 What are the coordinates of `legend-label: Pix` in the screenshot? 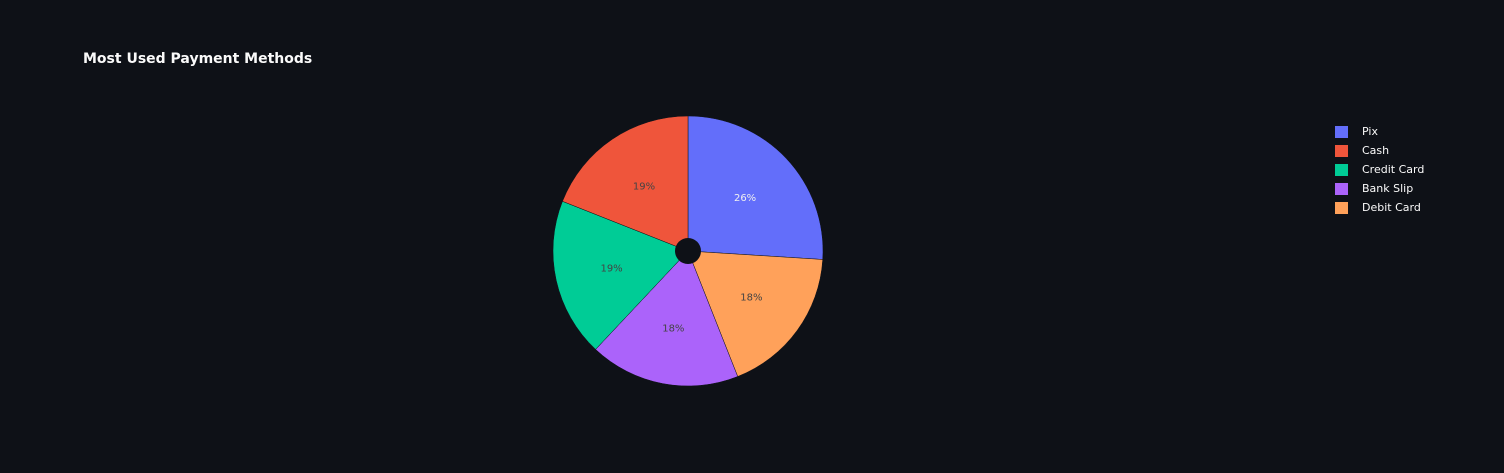 It's located at (1370, 131).